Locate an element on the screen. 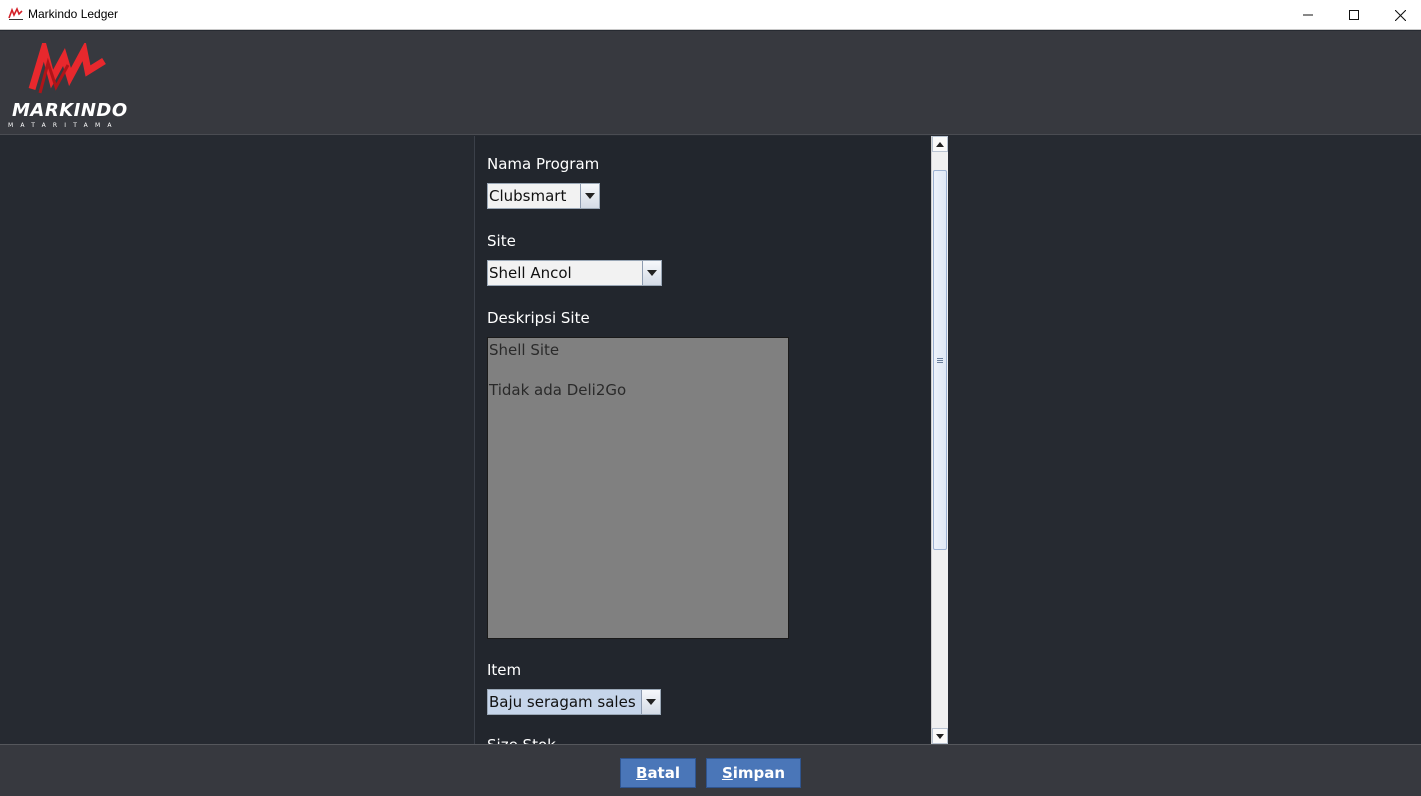 The width and height of the screenshot is (1421, 796). maximize-icon is located at coordinates (1354, 15).